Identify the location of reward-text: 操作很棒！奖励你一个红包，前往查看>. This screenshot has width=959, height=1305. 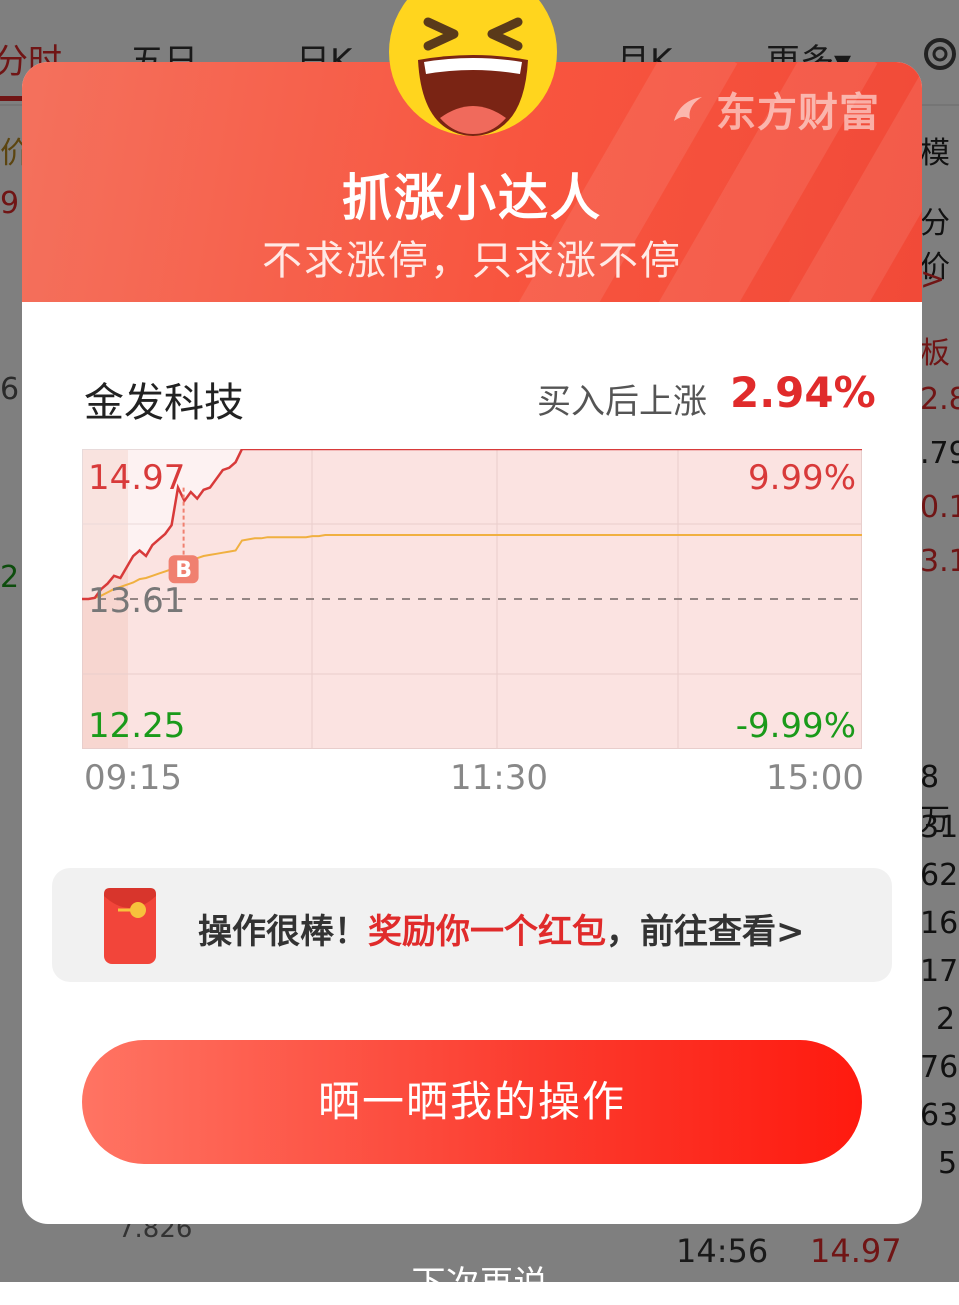
(501, 928).